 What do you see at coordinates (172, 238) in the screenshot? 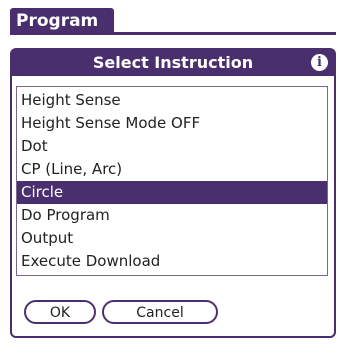
I see `list-item: Output` at bounding box center [172, 238].